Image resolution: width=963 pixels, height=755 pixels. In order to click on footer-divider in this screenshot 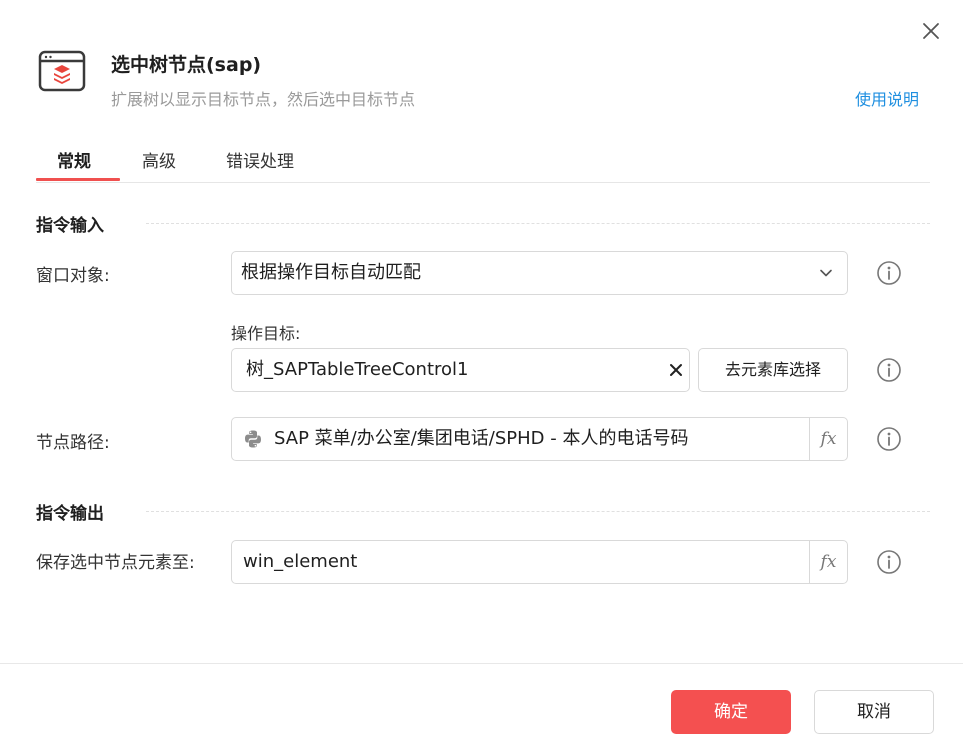, I will do `click(481, 663)`.